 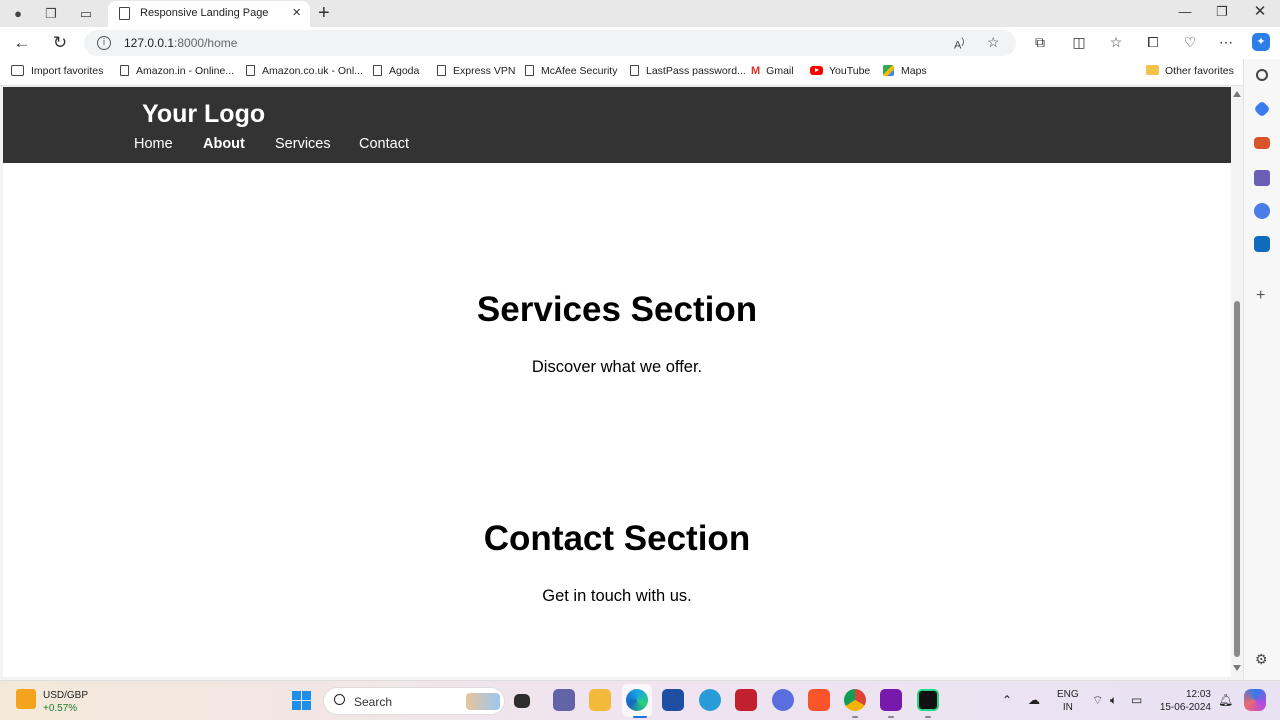 What do you see at coordinates (414, 701) in the screenshot?
I see `taskbar-search: Search` at bounding box center [414, 701].